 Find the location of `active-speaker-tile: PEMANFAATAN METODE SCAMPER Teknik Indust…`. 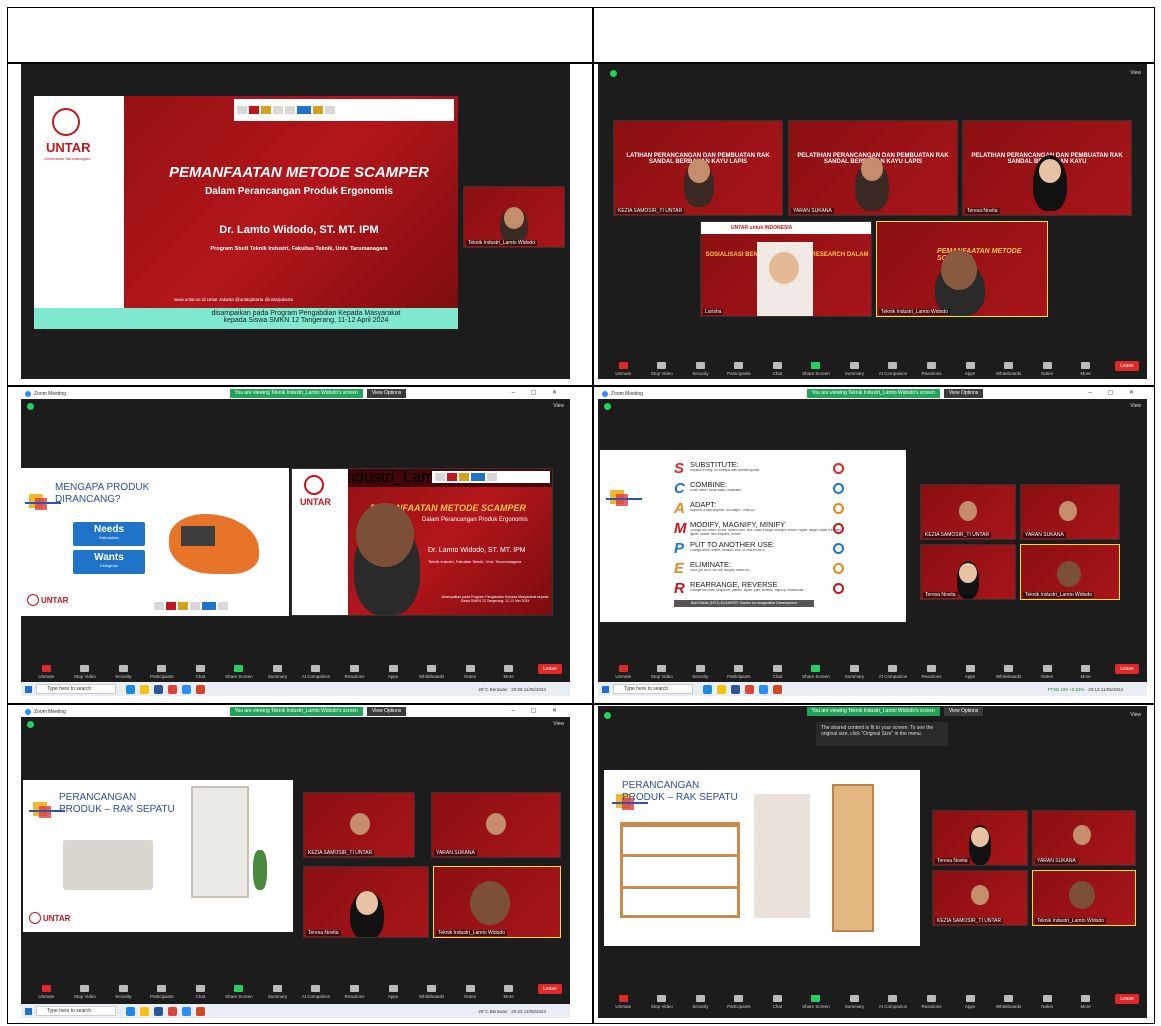

active-speaker-tile: PEMANFAATAN METODE SCAMPER Teknik Indust… is located at coordinates (962, 269).